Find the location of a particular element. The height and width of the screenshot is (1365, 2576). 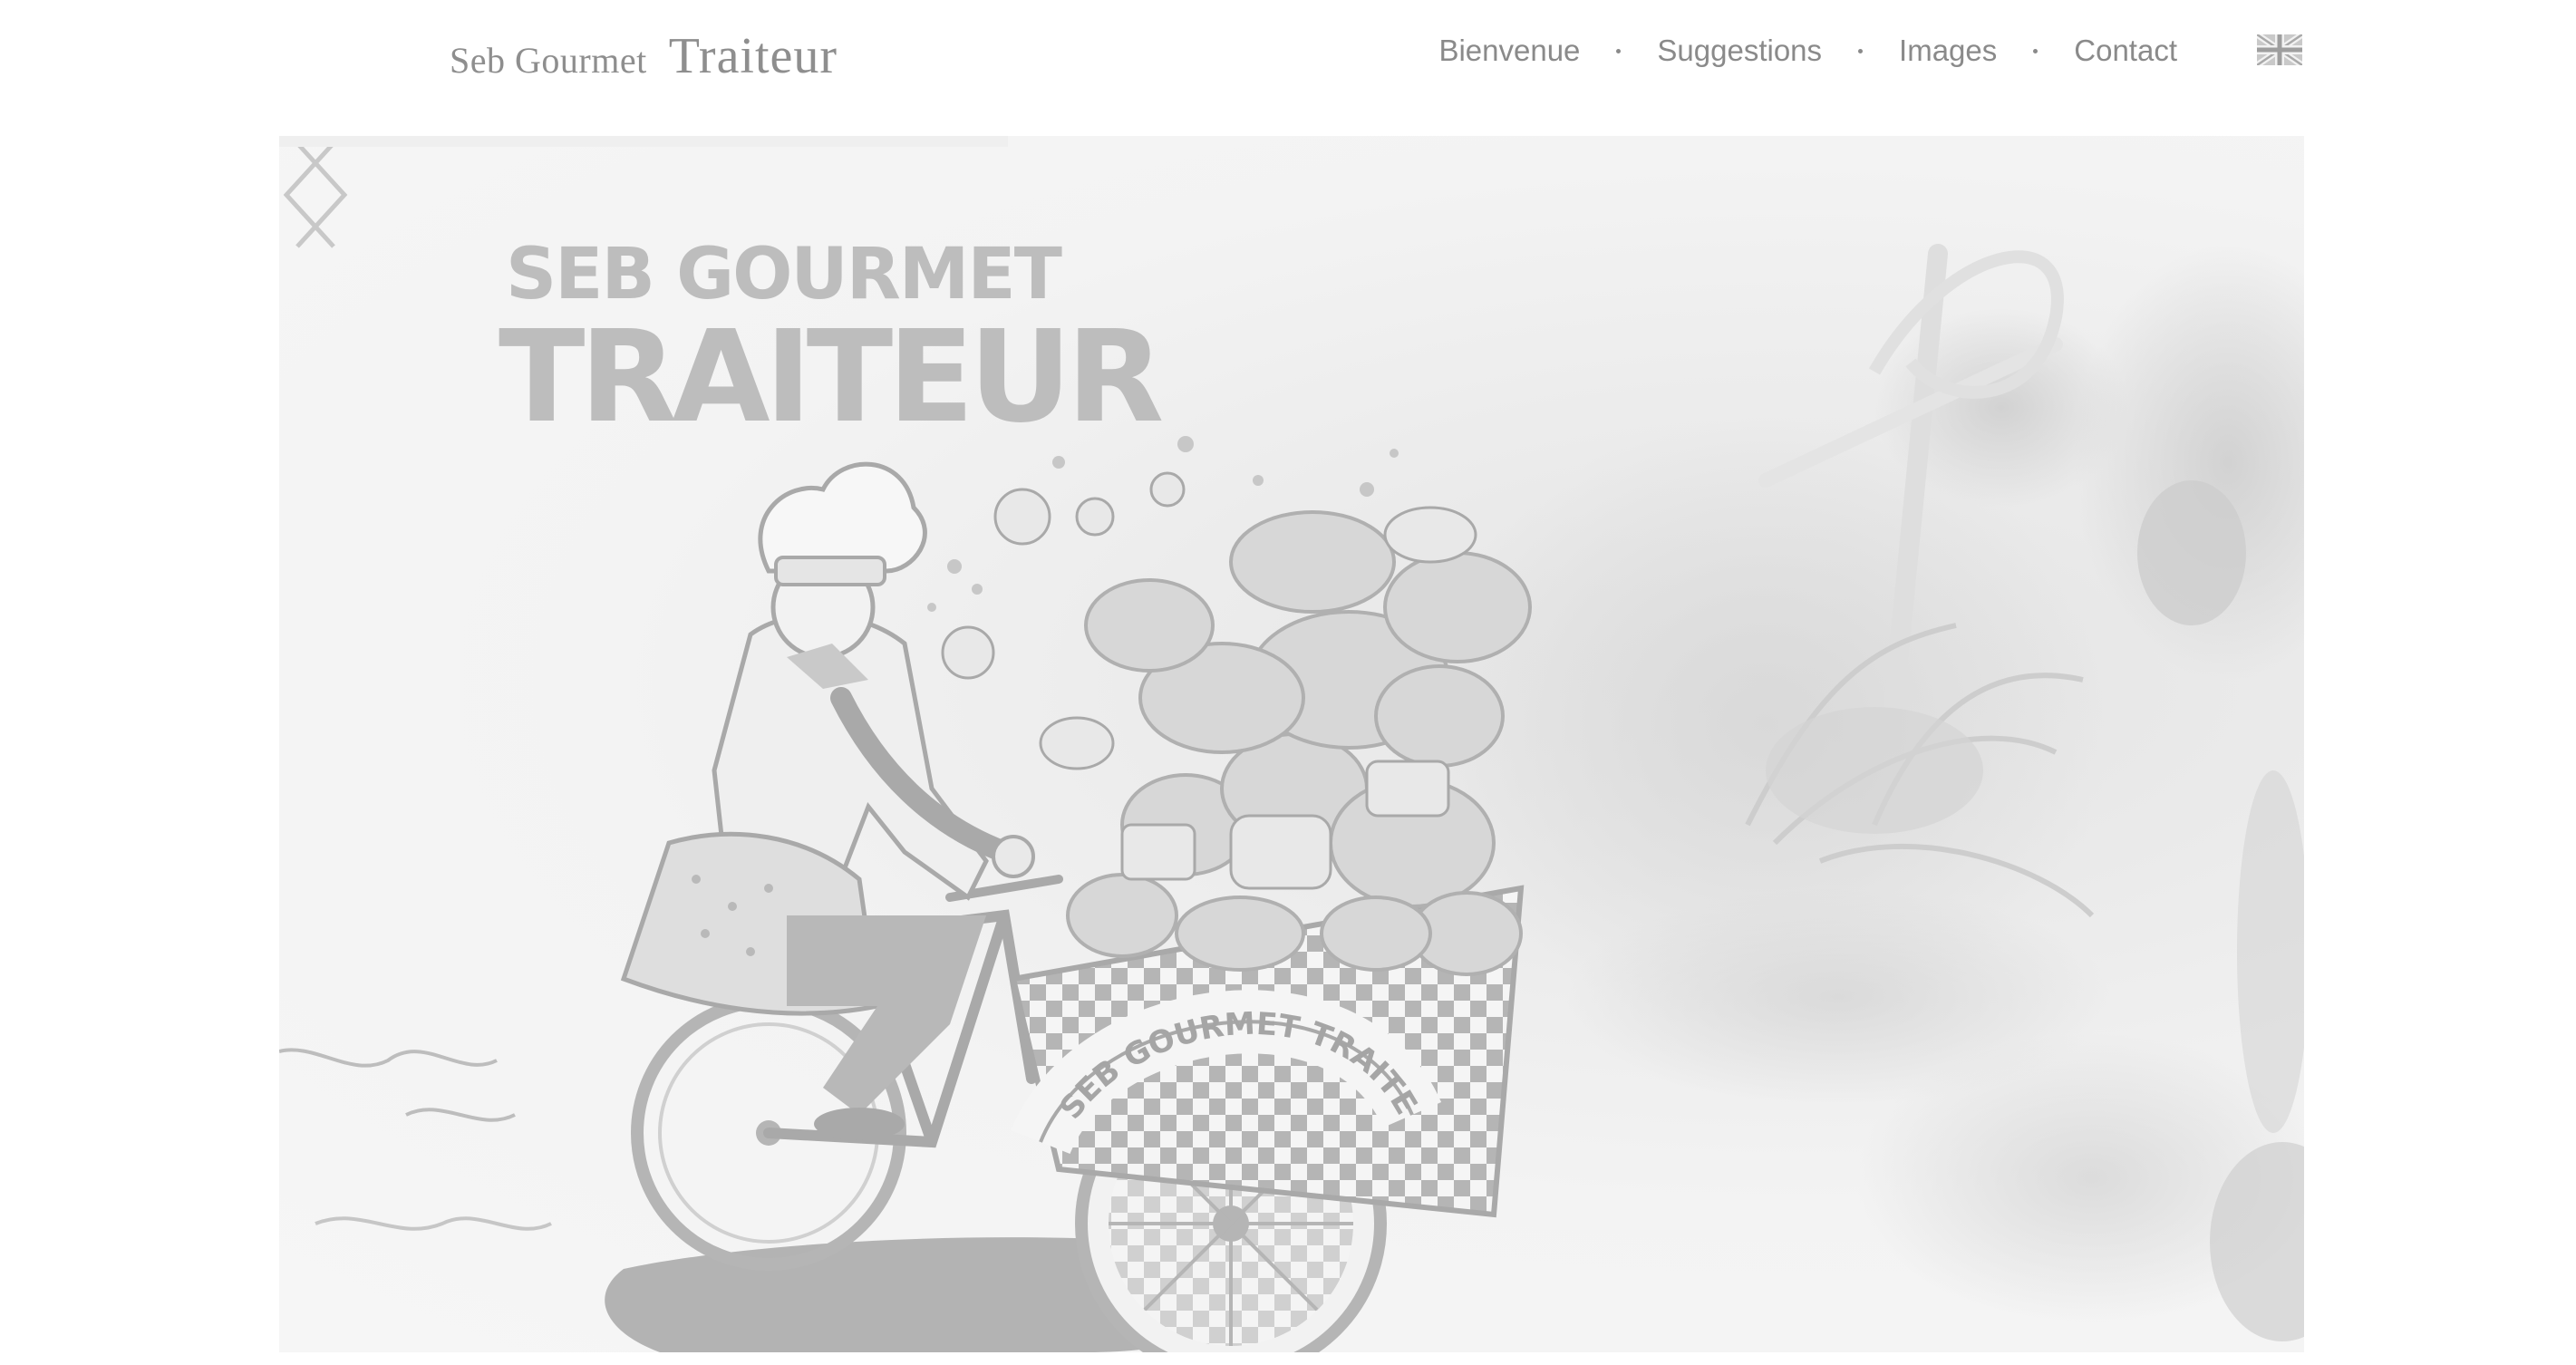

nav-link-bienvenue: Bienvenue is located at coordinates (1509, 51).